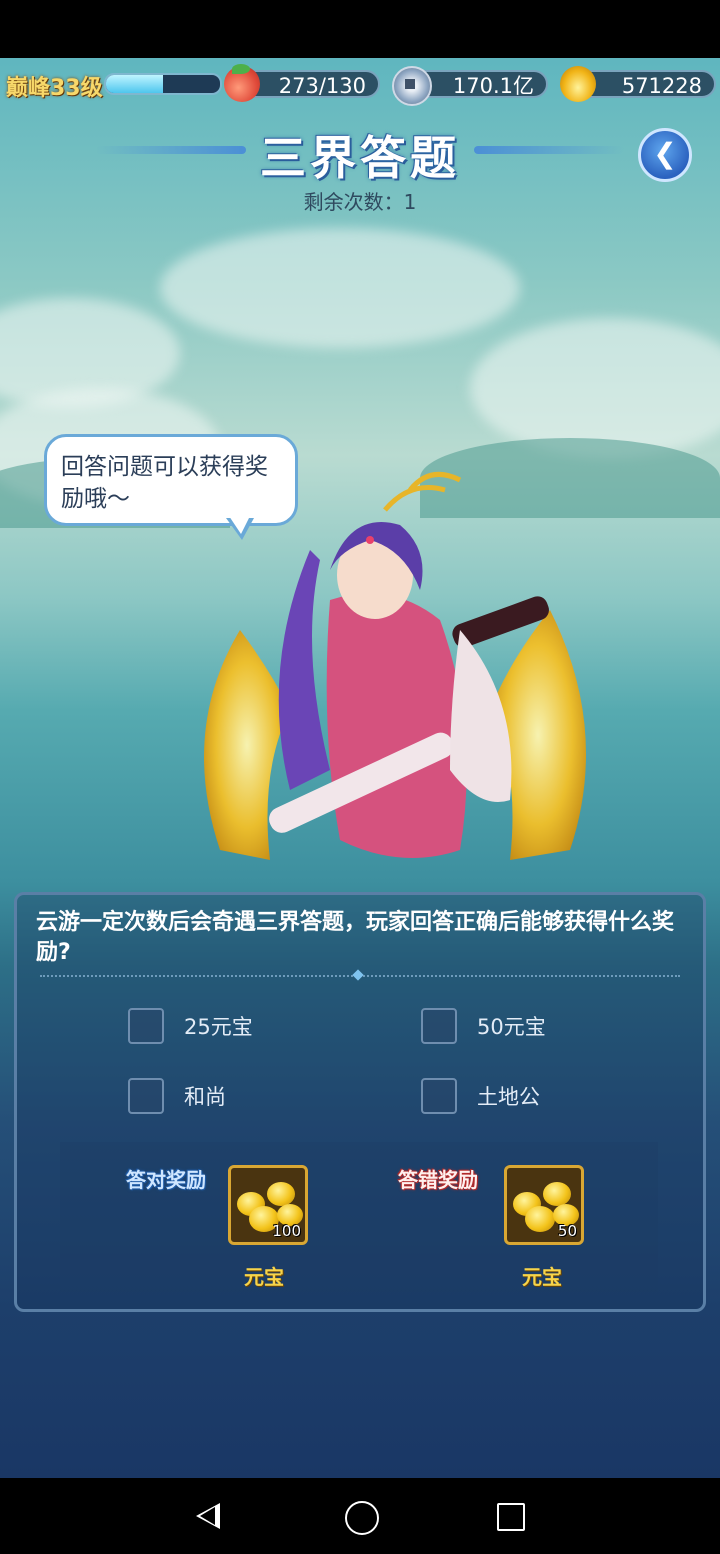 The width and height of the screenshot is (720, 1554). What do you see at coordinates (208, 1516) in the screenshot?
I see `nav-back-icon` at bounding box center [208, 1516].